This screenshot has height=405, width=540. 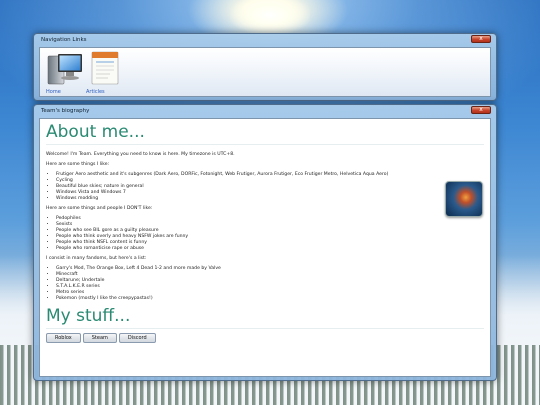 I want to click on navigation-links-window: Navigation Links x Home Articles, so click(x=265, y=67).